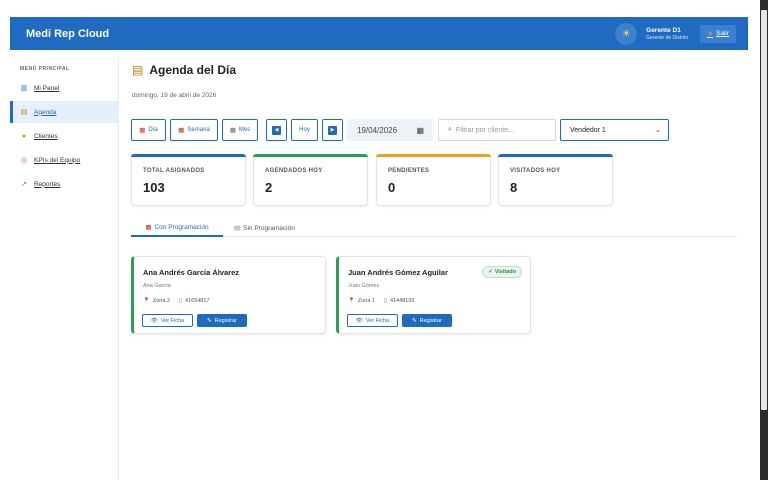 This screenshot has height=480, width=768. Describe the element at coordinates (176, 301) in the screenshot. I see `client-meta: 📍 Zona 2 ▯ 41654817` at that location.